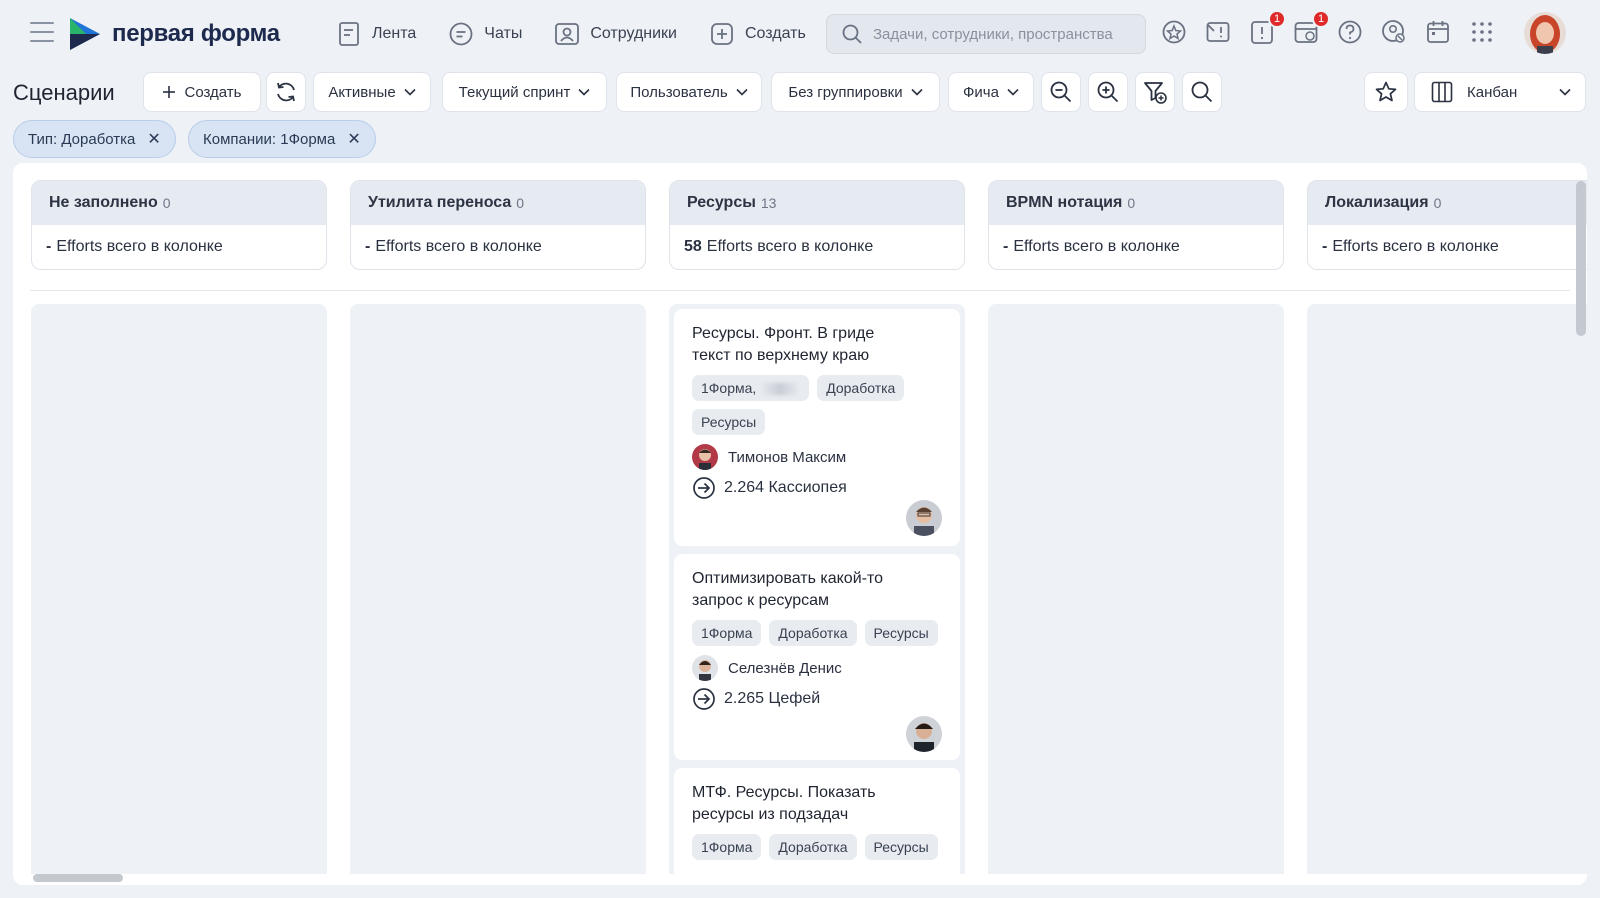  Describe the element at coordinates (1581, 258) in the screenshot. I see `vertical-scrollbar` at that location.